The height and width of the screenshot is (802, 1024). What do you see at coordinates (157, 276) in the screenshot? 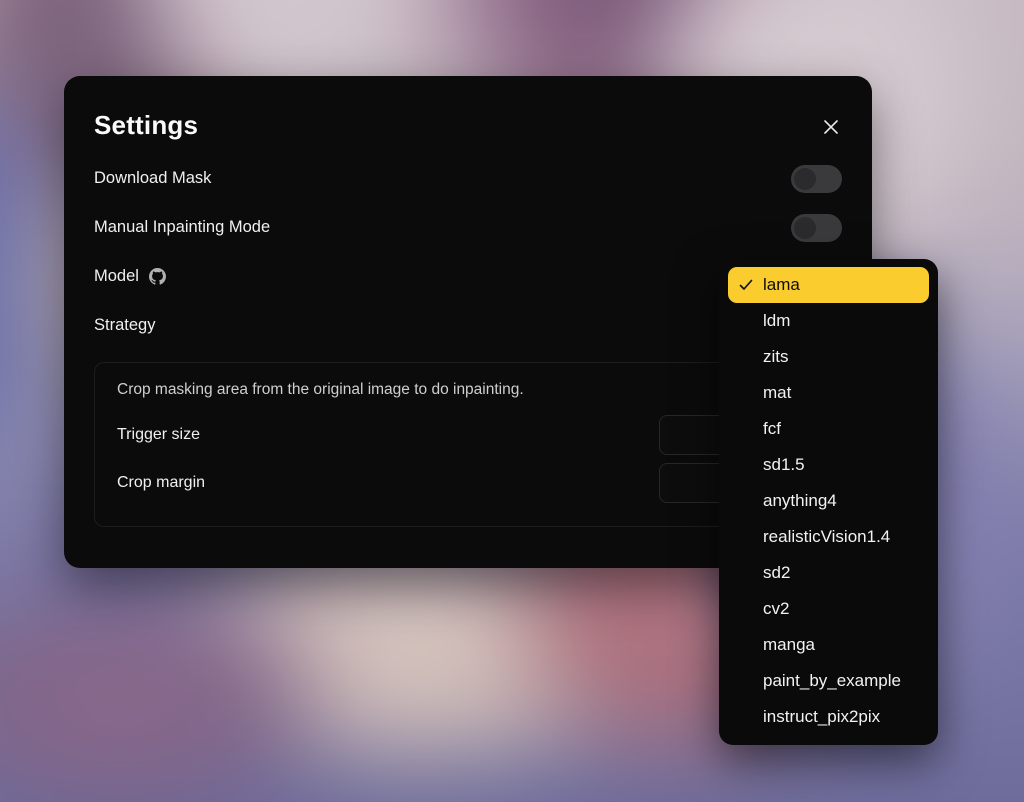
I see `github-icon` at bounding box center [157, 276].